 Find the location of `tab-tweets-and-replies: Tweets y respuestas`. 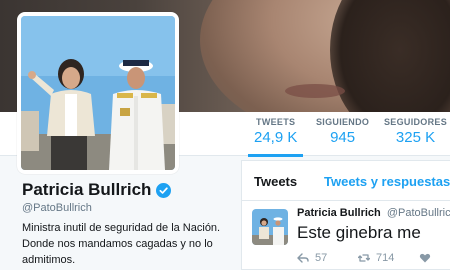

tab-tweets-and-replies: Tweets y respuestas is located at coordinates (387, 181).